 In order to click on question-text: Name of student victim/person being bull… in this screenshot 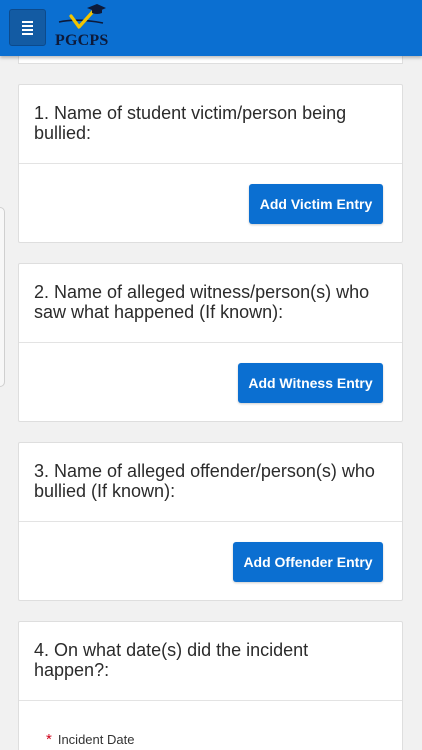, I will do `click(190, 123)`.